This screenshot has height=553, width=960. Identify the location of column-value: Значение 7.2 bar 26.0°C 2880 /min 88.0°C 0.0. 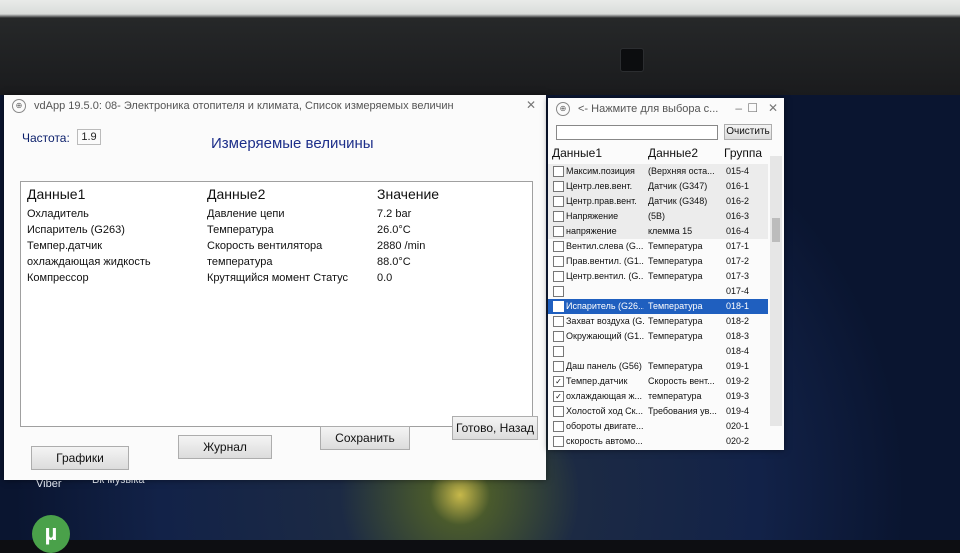
(408, 236).